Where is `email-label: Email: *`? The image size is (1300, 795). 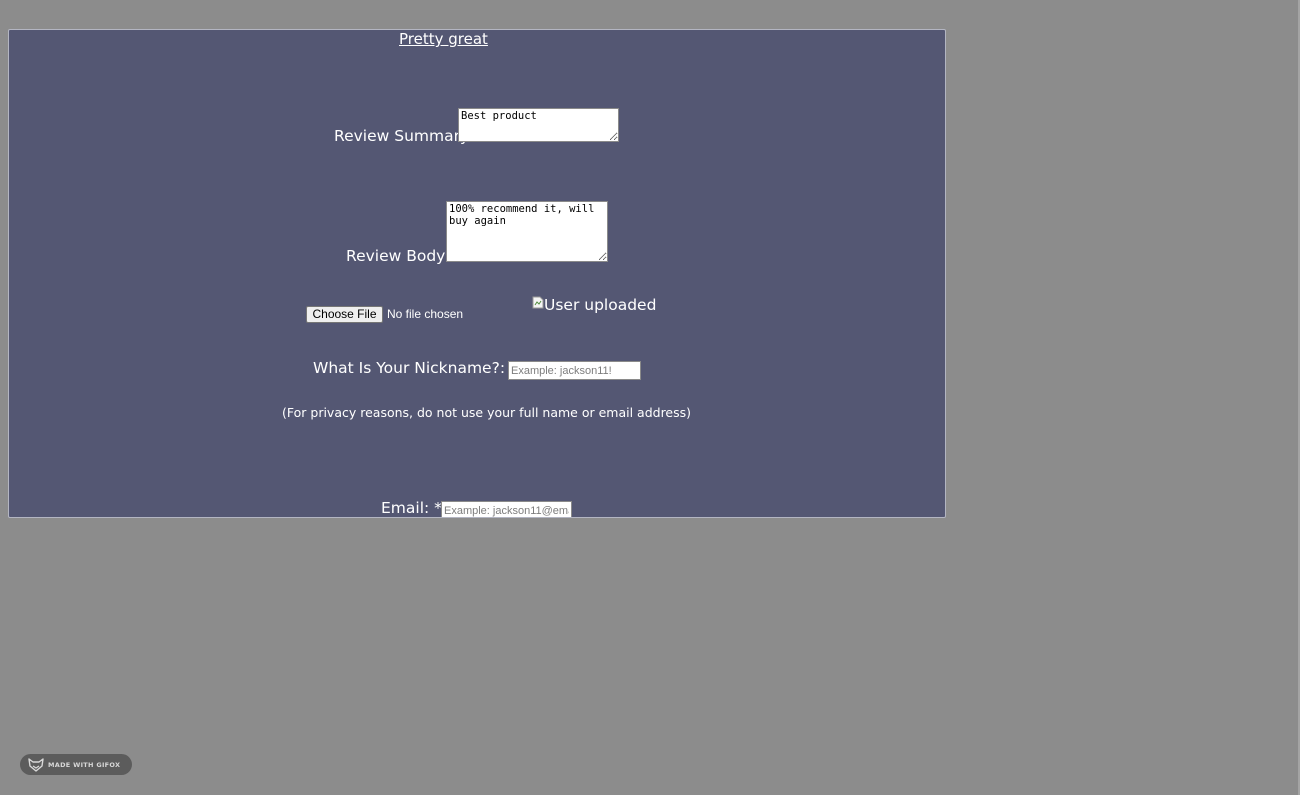 email-label: Email: * is located at coordinates (411, 508).